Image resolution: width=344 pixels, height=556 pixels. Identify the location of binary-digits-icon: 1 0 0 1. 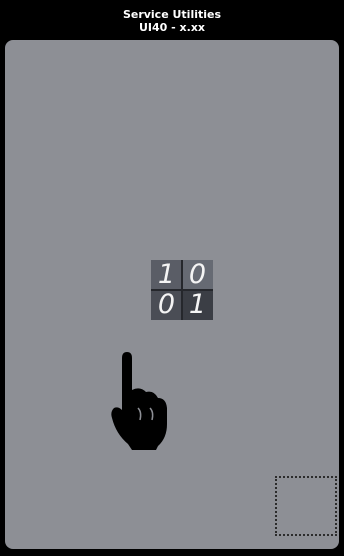
(182, 290).